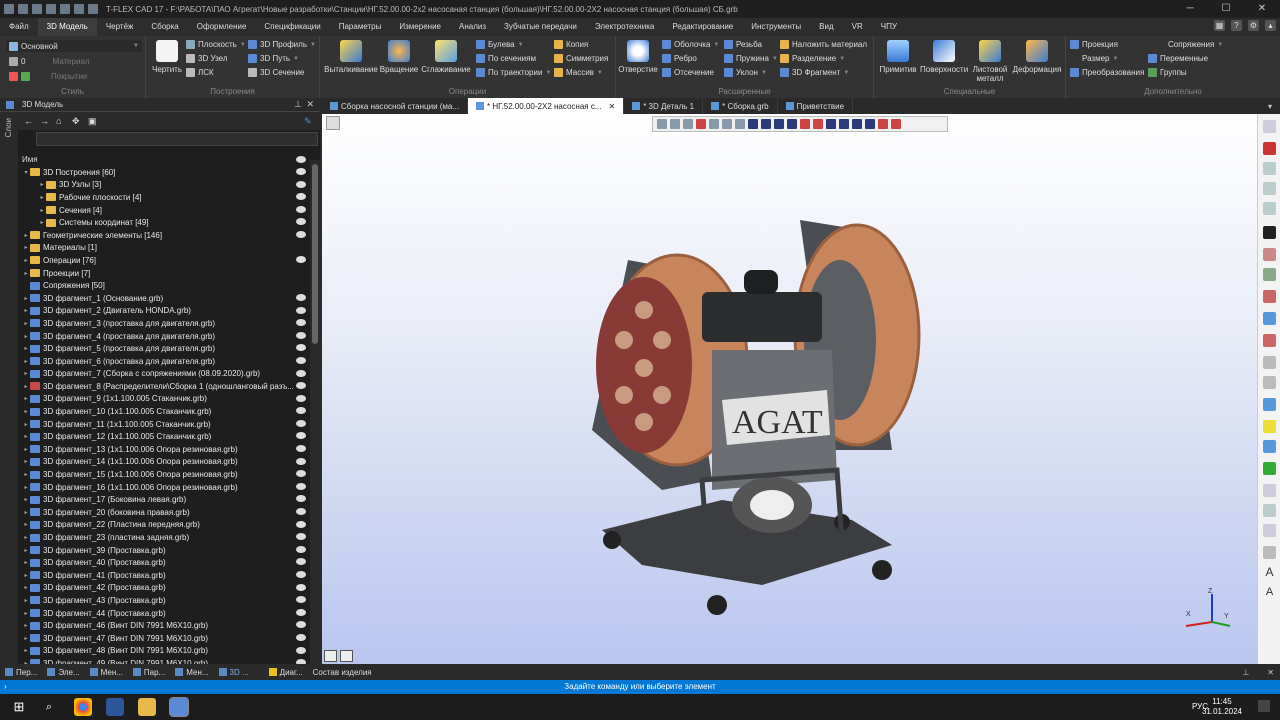  What do you see at coordinates (690, 44) in the screenshot?
I see `shell-button: Оболочка ▼` at bounding box center [690, 44].